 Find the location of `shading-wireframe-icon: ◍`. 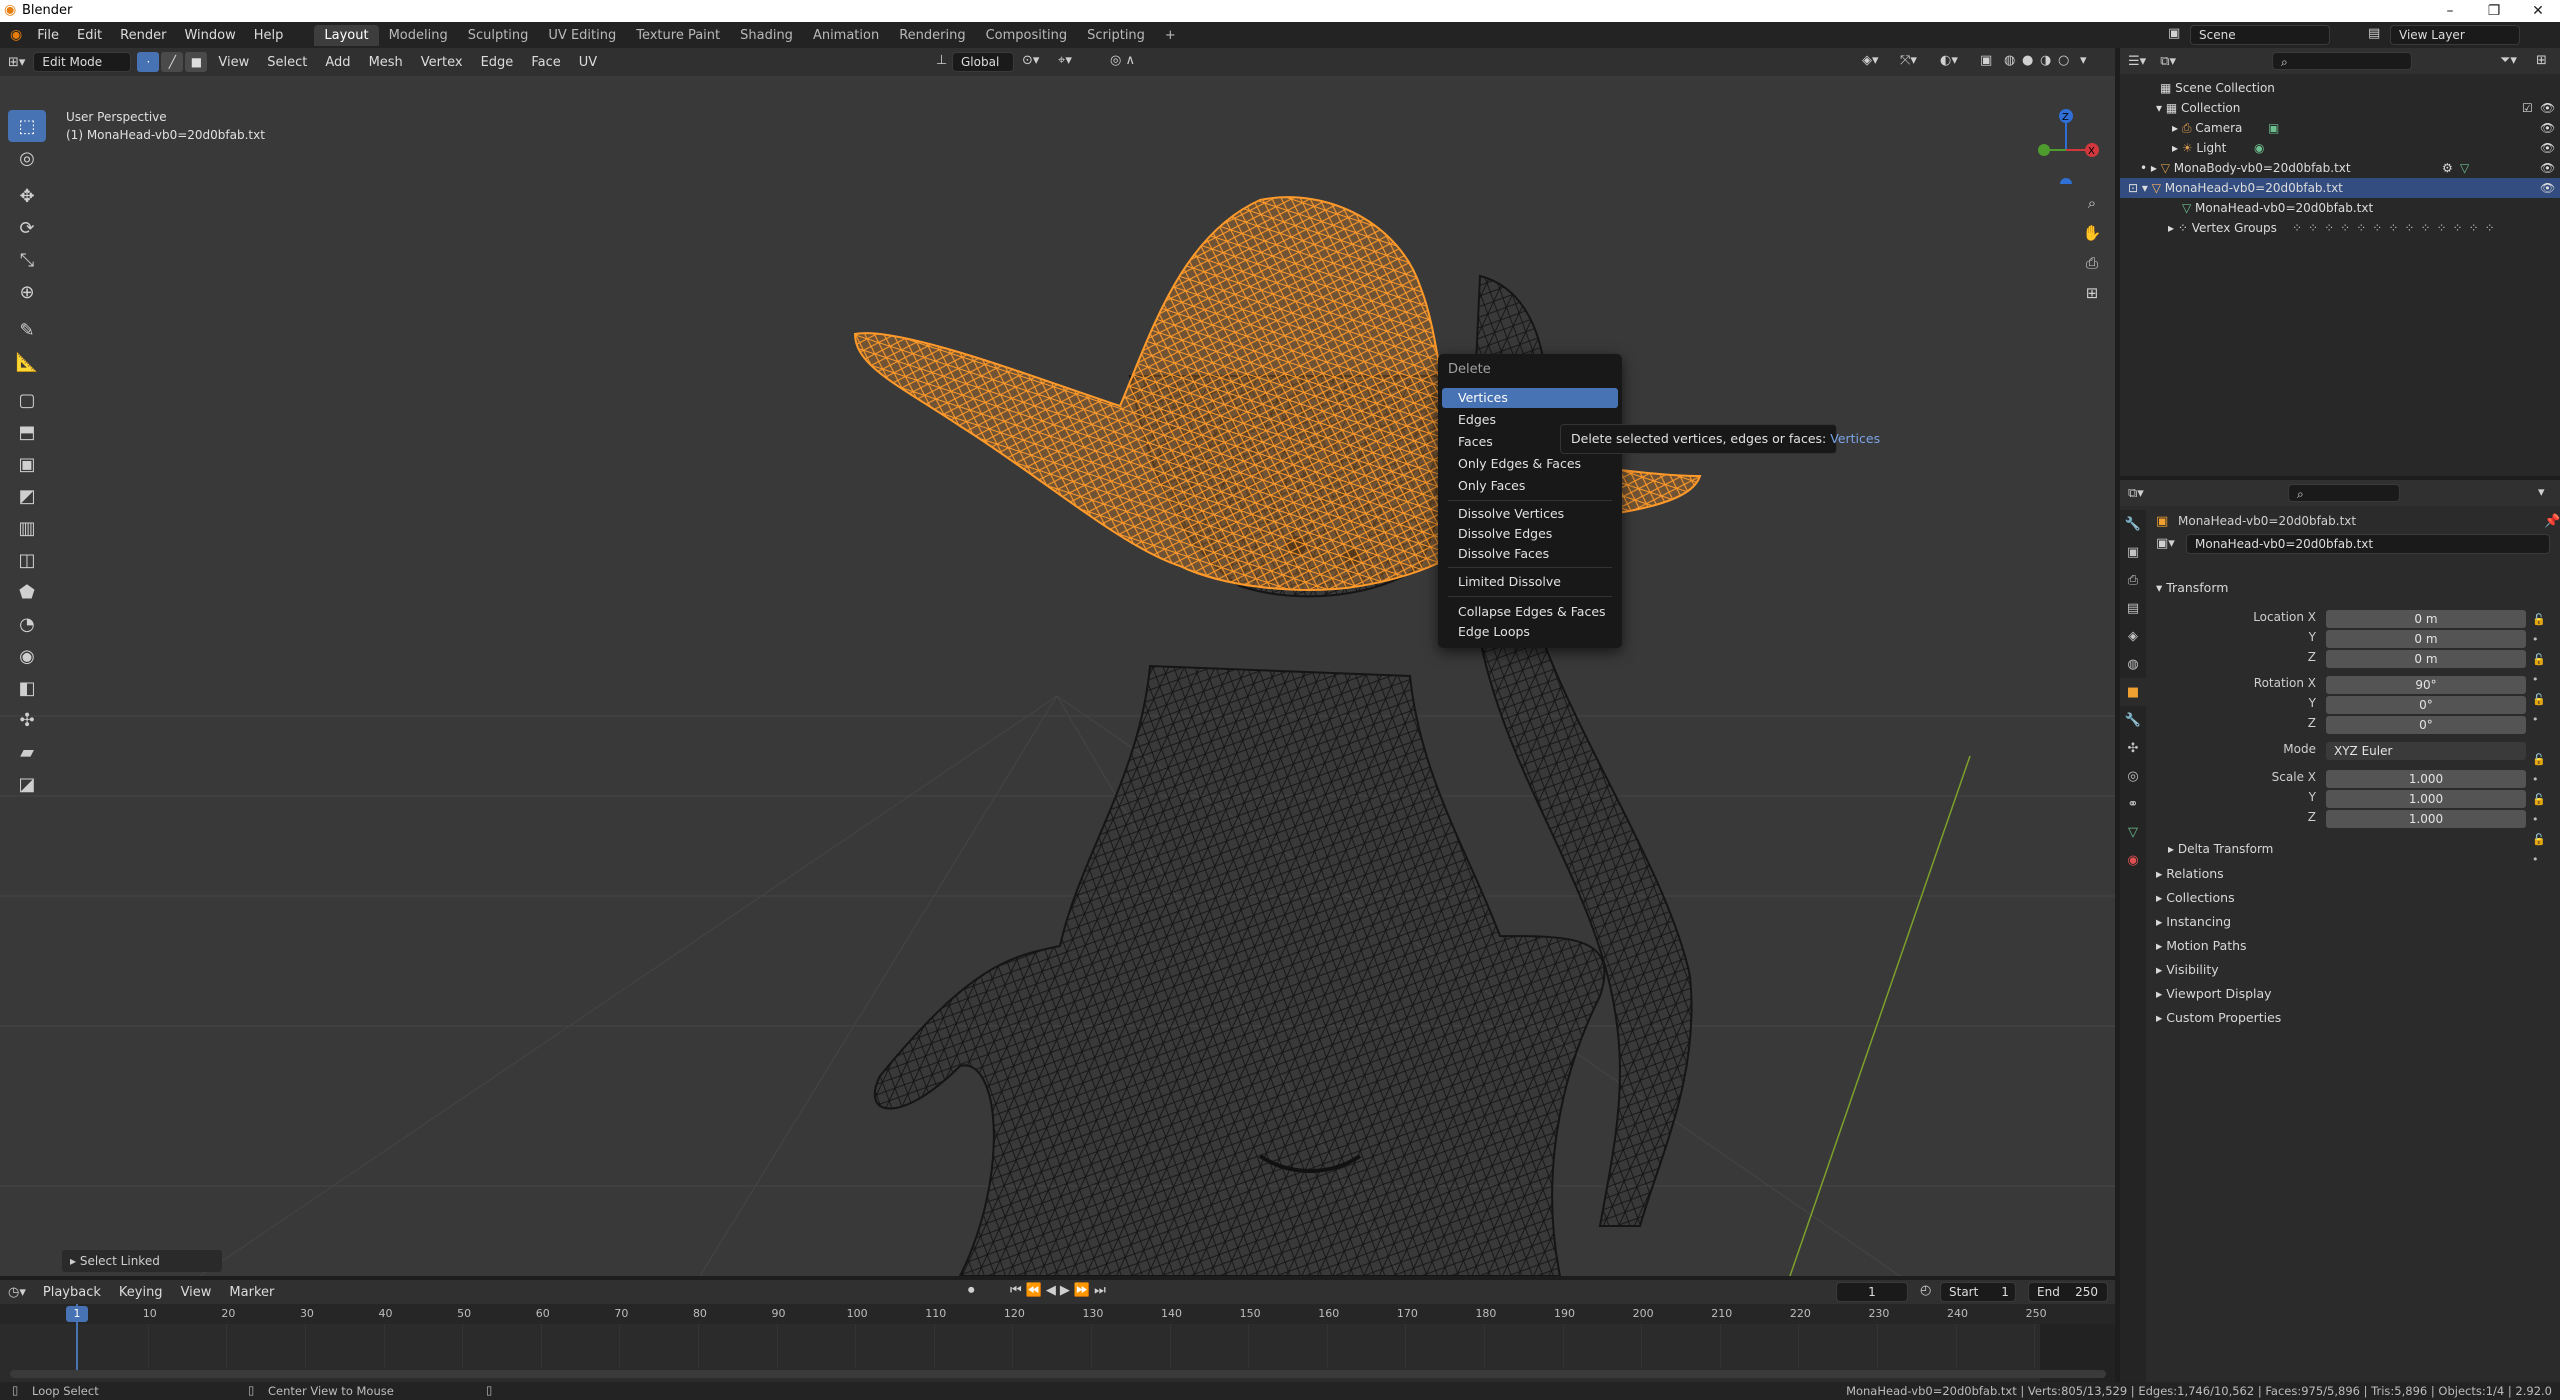

shading-wireframe-icon: ◍ is located at coordinates (2009, 60).